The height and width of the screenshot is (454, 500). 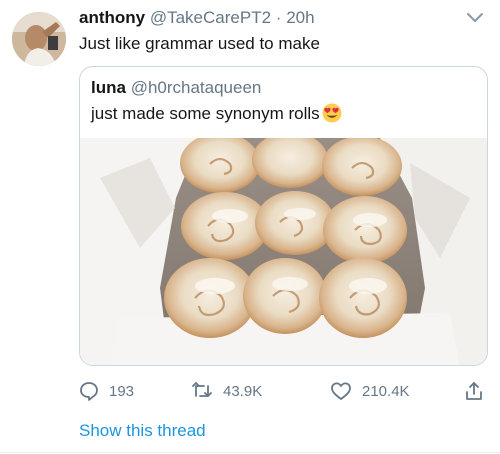 I want to click on avatar, so click(x=39, y=39).